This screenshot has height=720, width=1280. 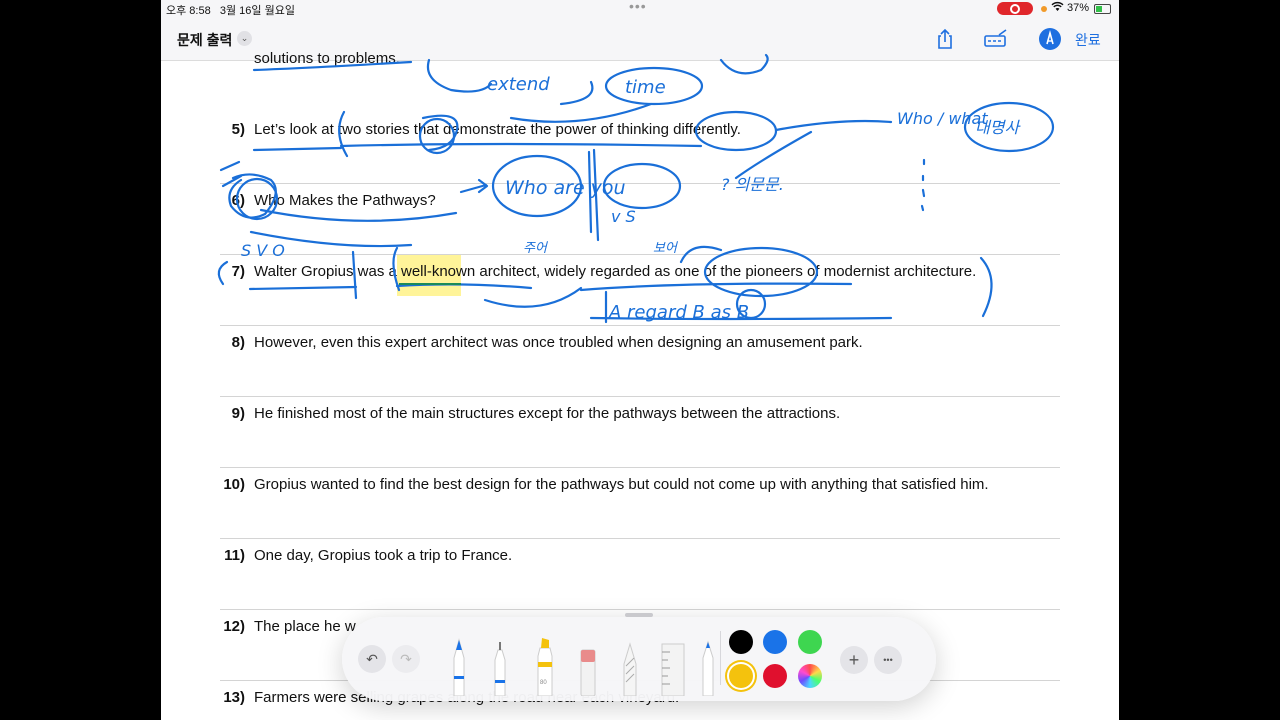 I want to click on row-number: 13), so click(x=234, y=697).